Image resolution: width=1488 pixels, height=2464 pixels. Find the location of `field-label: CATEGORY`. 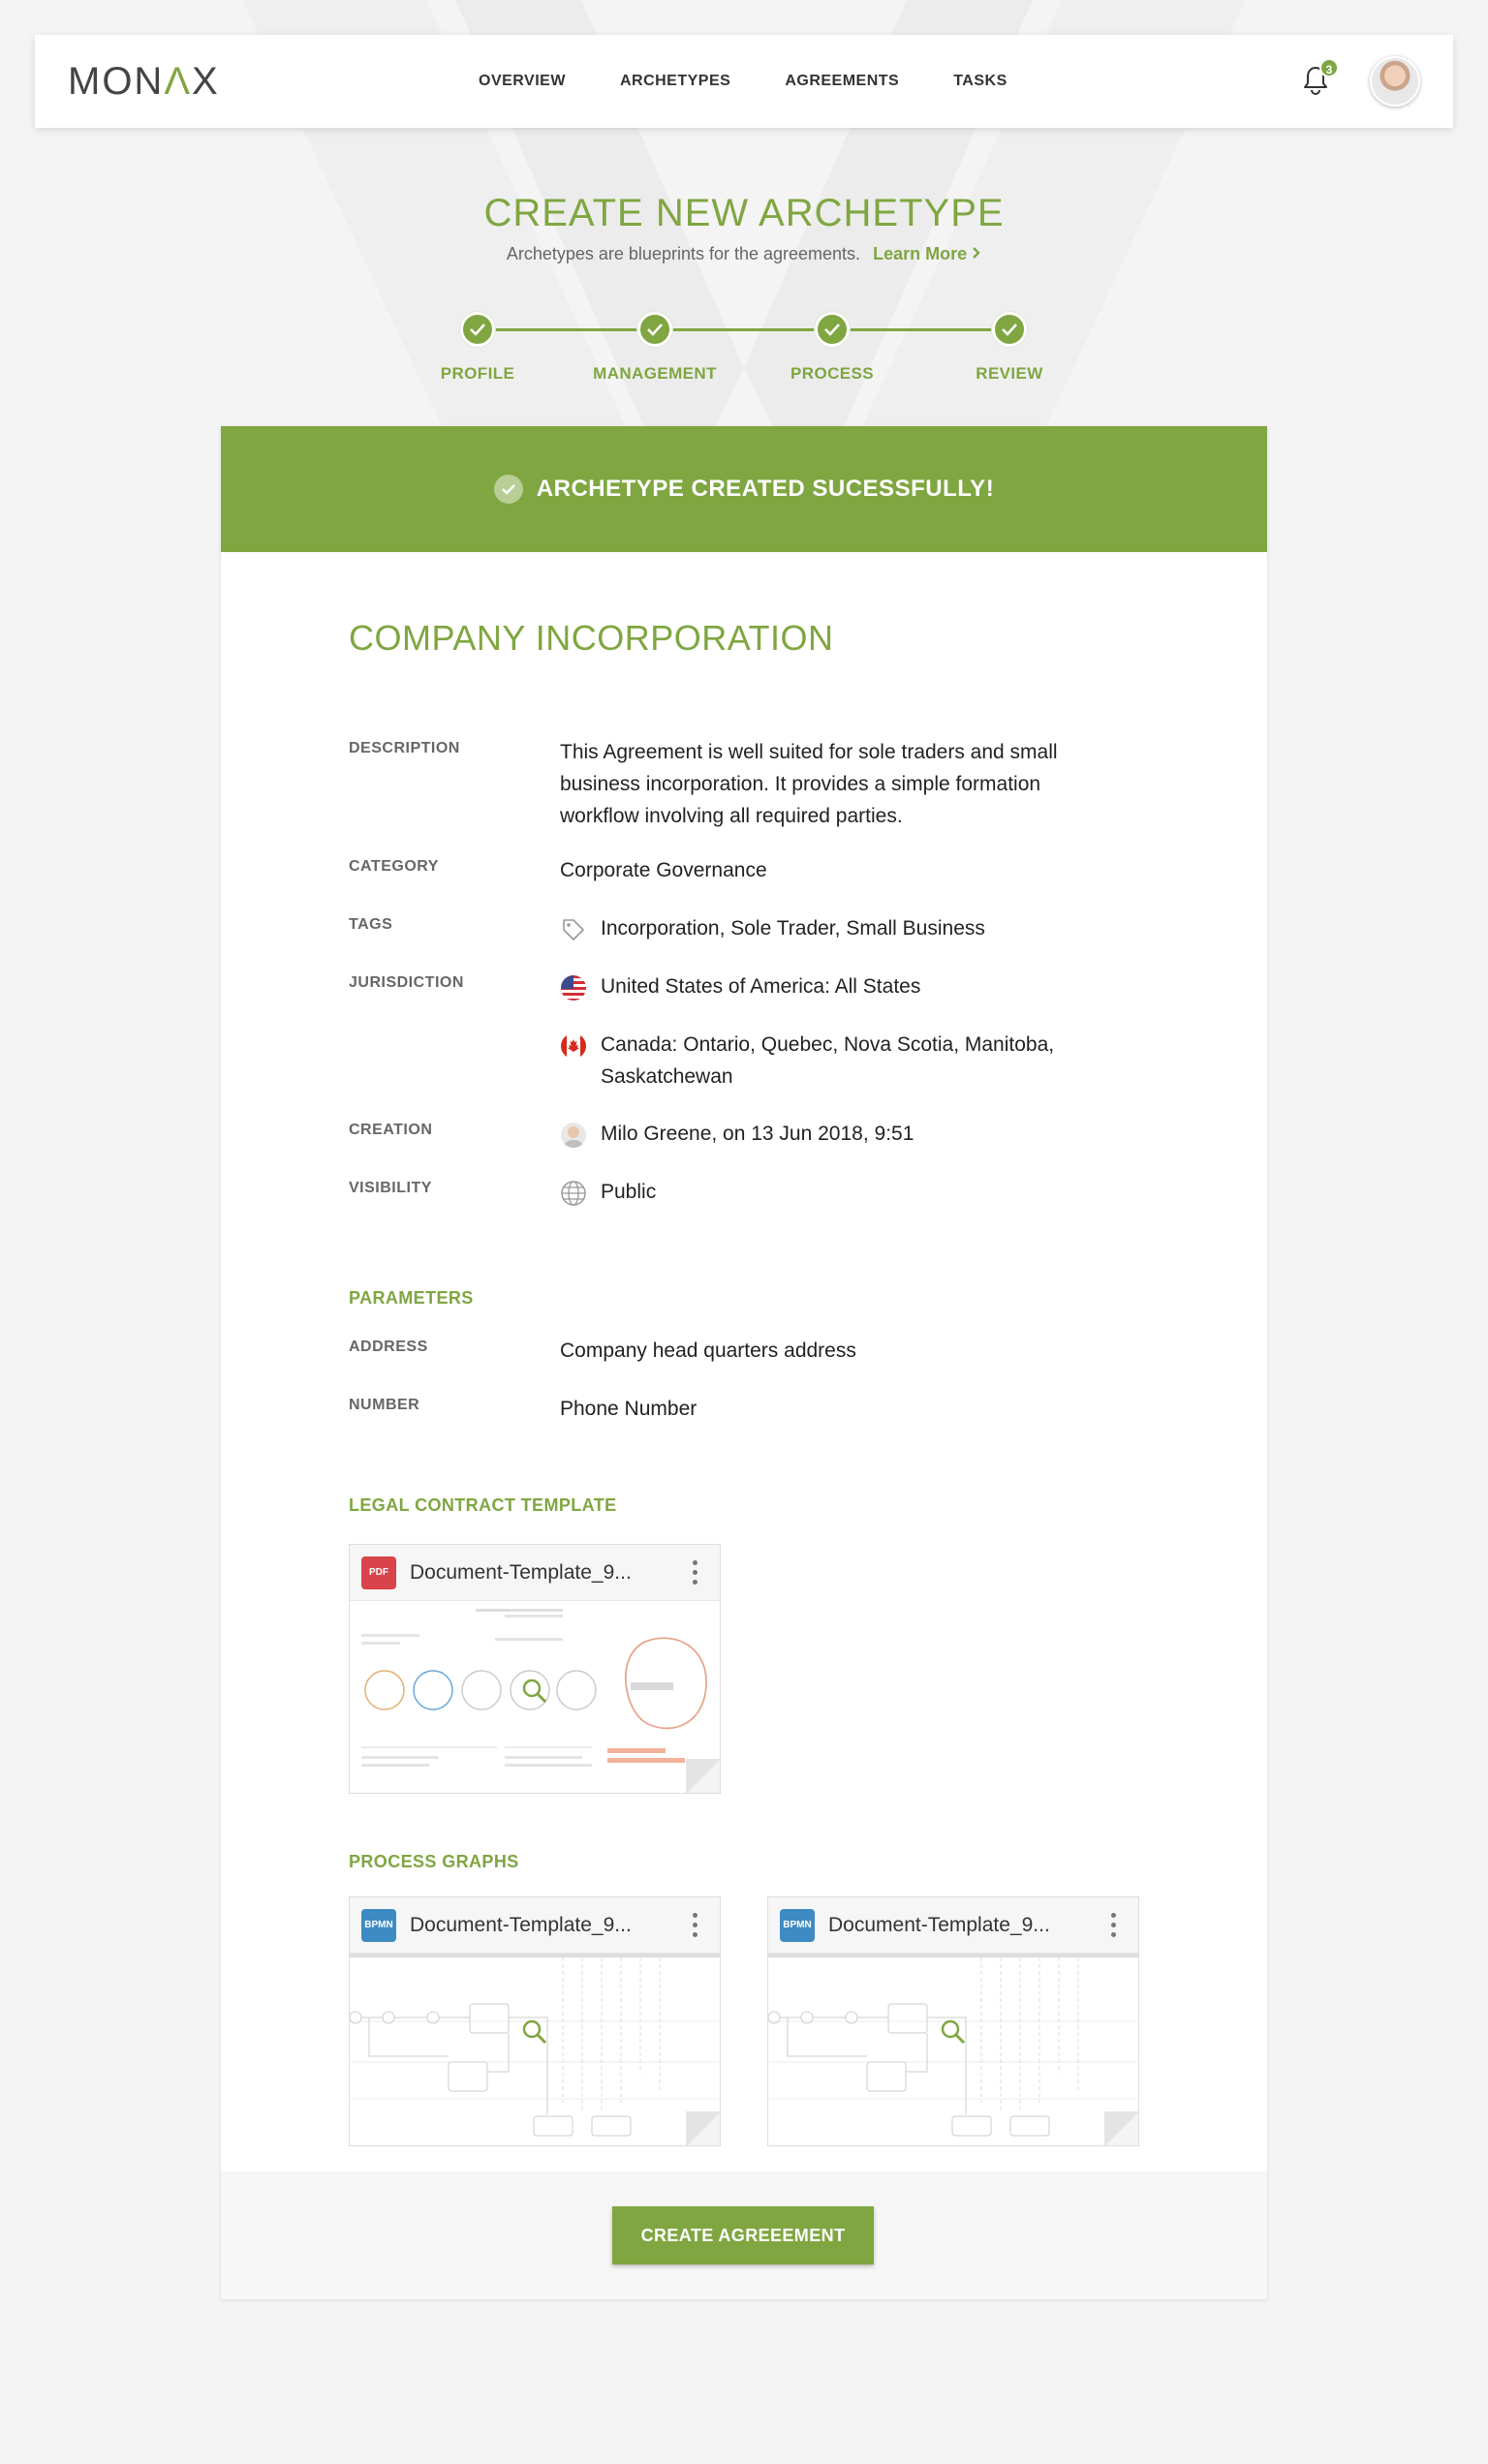

field-label: CATEGORY is located at coordinates (394, 867).